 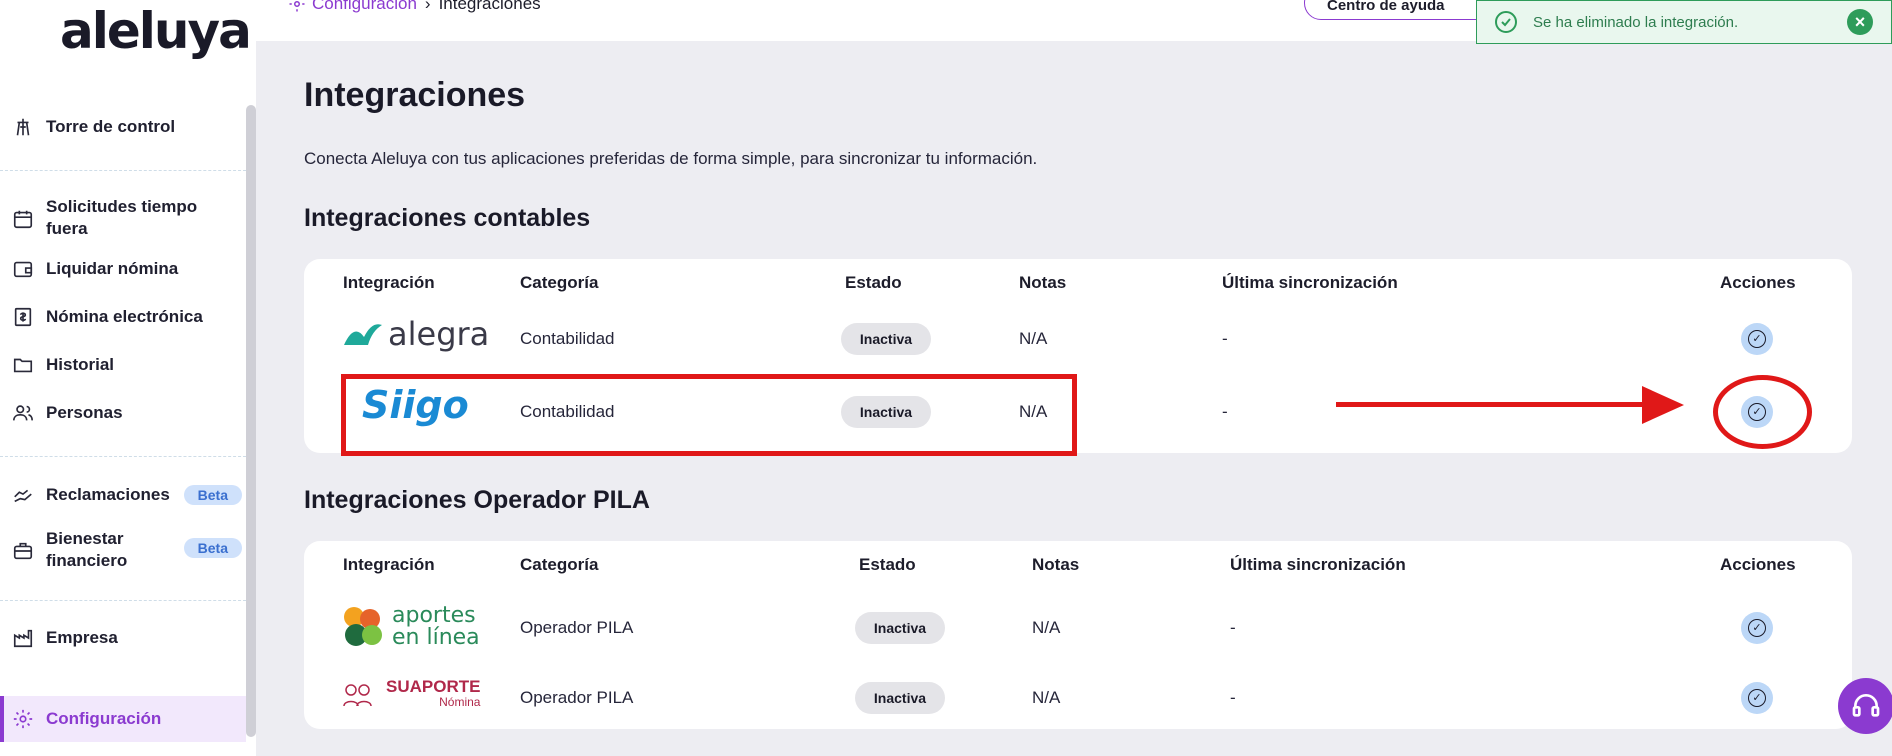 What do you see at coordinates (363, 626) in the screenshot?
I see `aportes-mark-icon` at bounding box center [363, 626].